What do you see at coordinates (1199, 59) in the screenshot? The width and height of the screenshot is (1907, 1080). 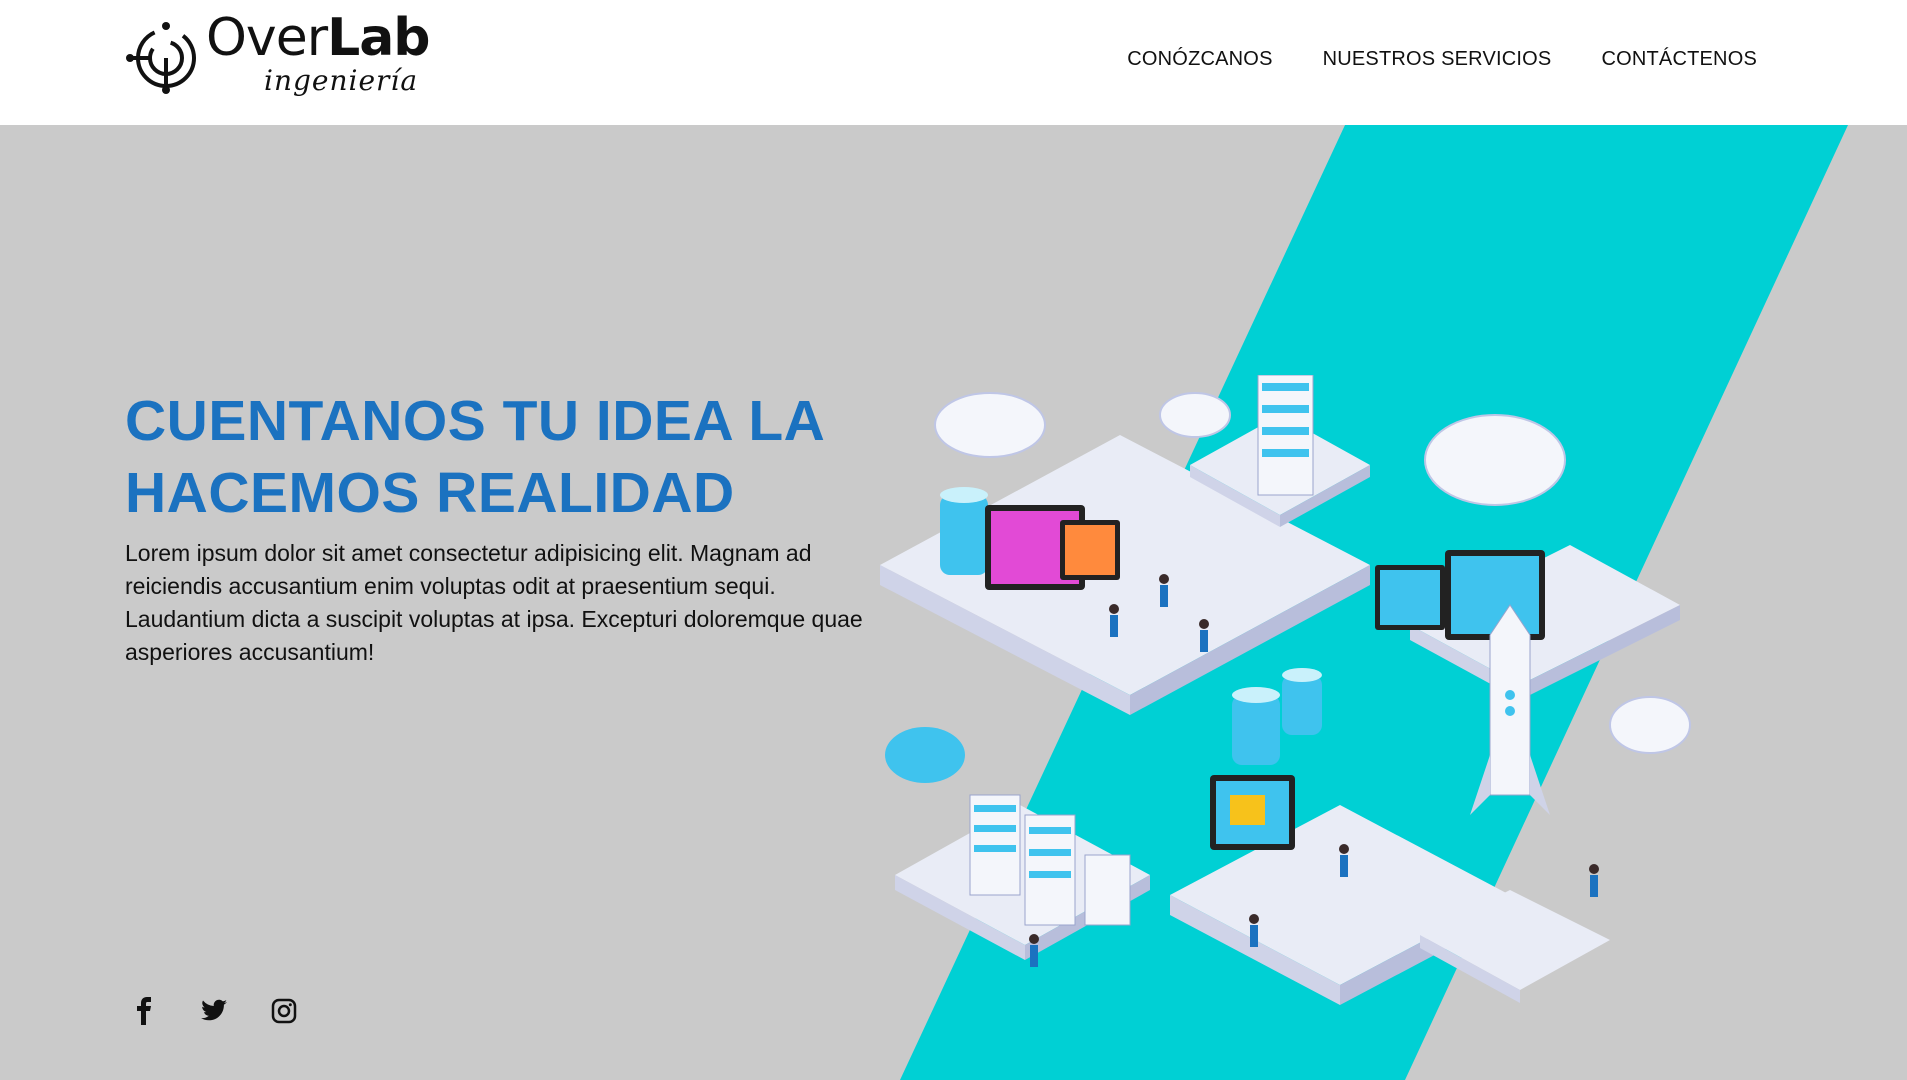 I see `nav-link-conozcanos: CONÓZCANOS` at bounding box center [1199, 59].